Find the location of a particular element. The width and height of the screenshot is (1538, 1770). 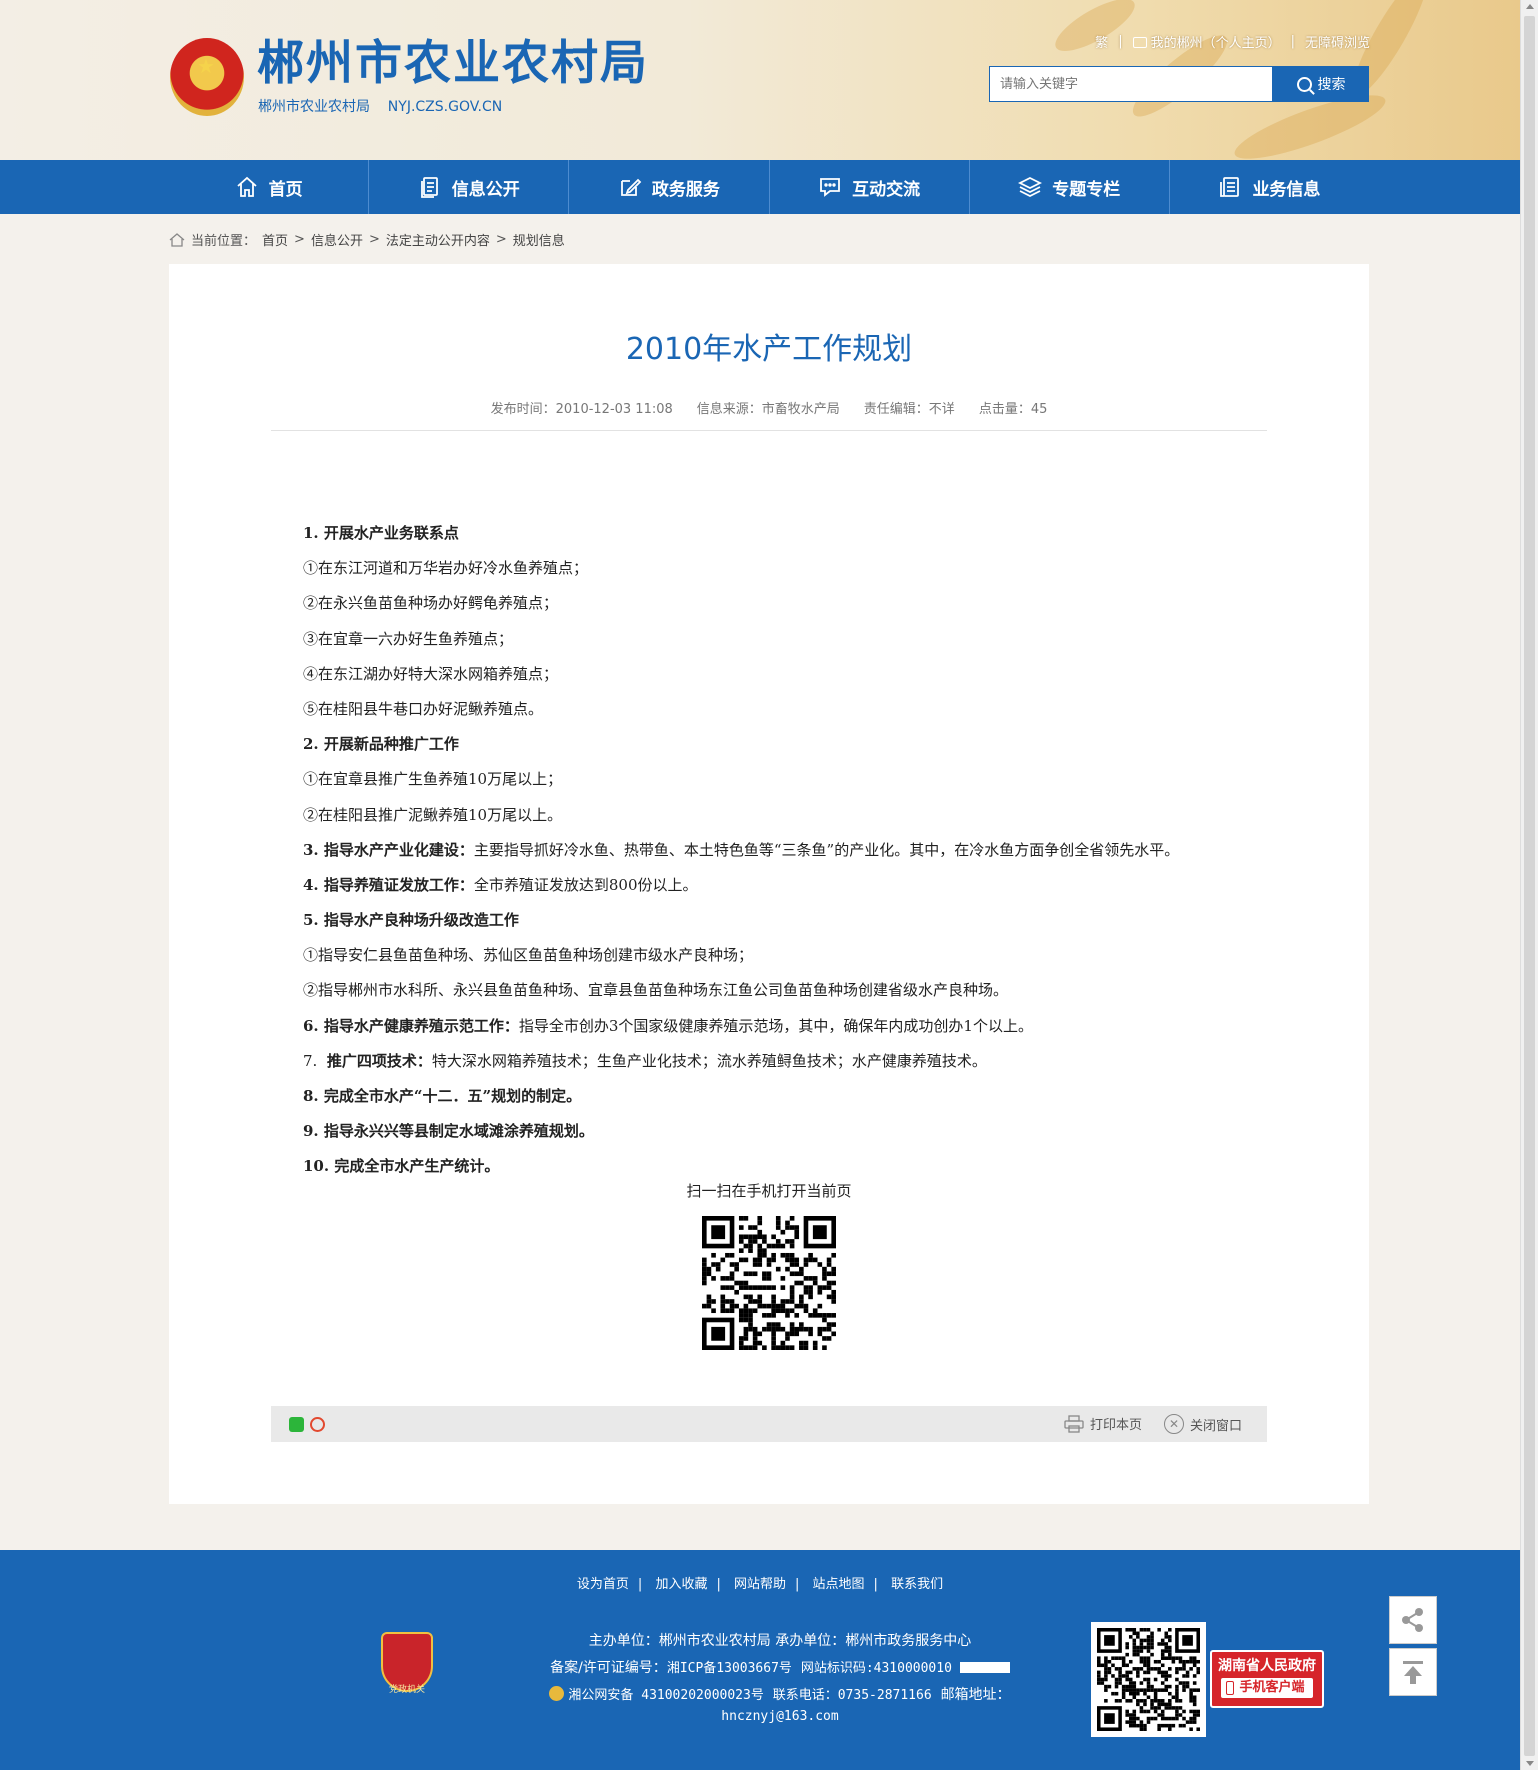

document-icon is located at coordinates (429, 187).